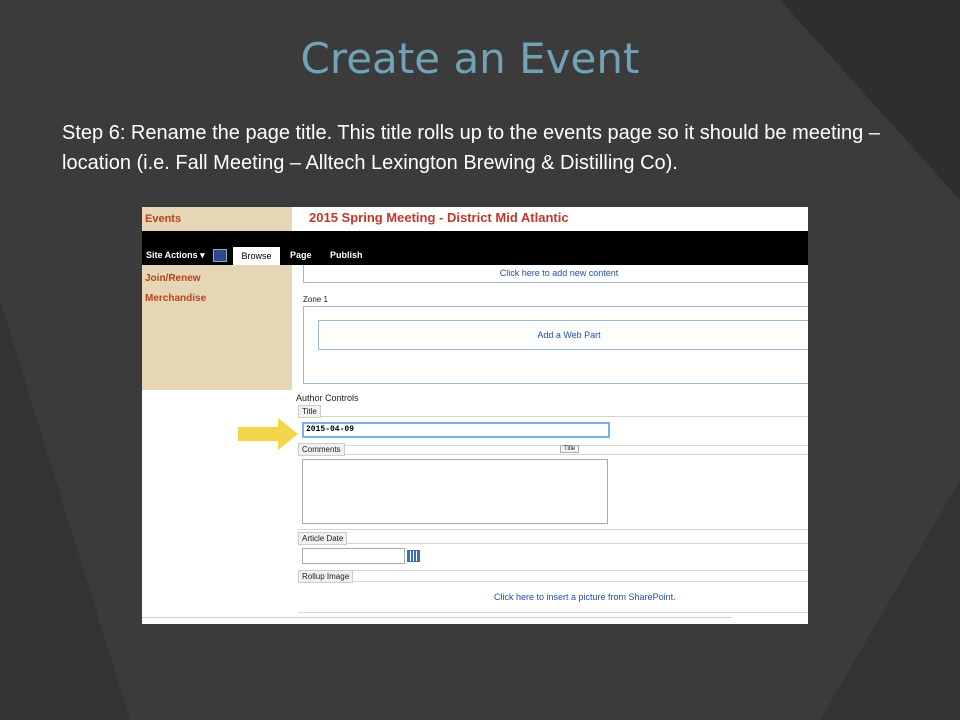 Image resolution: width=960 pixels, height=720 pixels. I want to click on site-actions-menu: Site Actions ▾, so click(175, 255).